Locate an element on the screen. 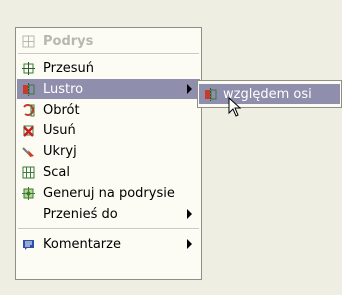  menu-item-label: Generuj na podrysie is located at coordinates (109, 193).